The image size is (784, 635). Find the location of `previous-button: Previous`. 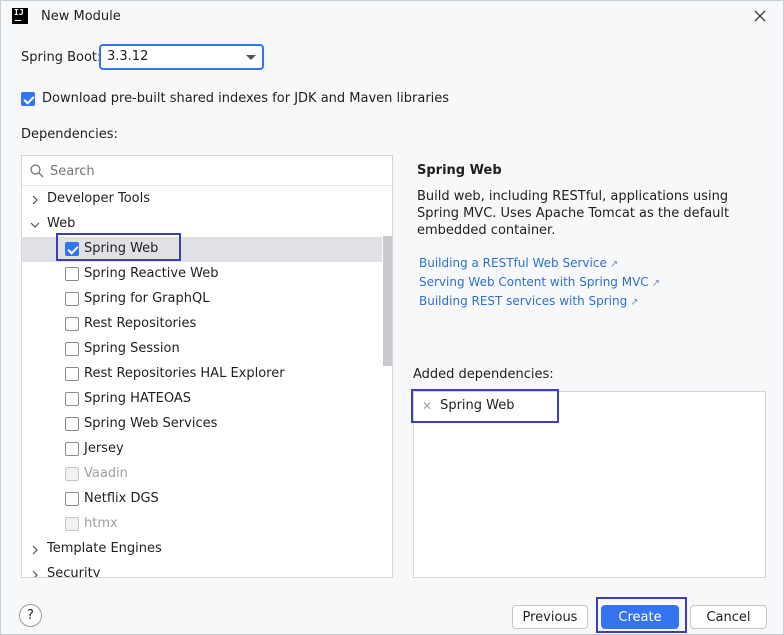

previous-button: Previous is located at coordinates (550, 617).